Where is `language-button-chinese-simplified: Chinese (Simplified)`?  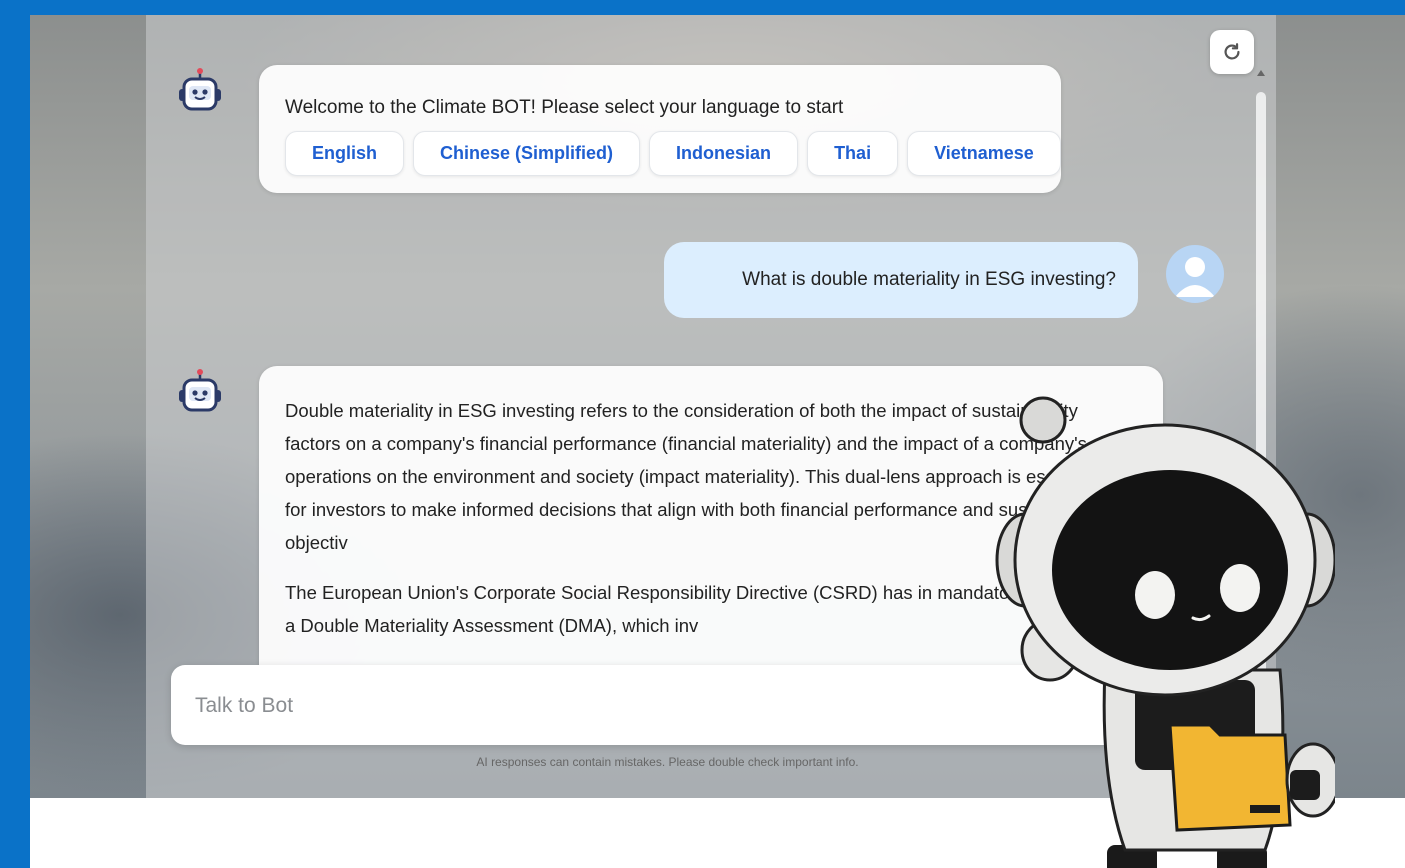 language-button-chinese-simplified: Chinese (Simplified) is located at coordinates (527, 153).